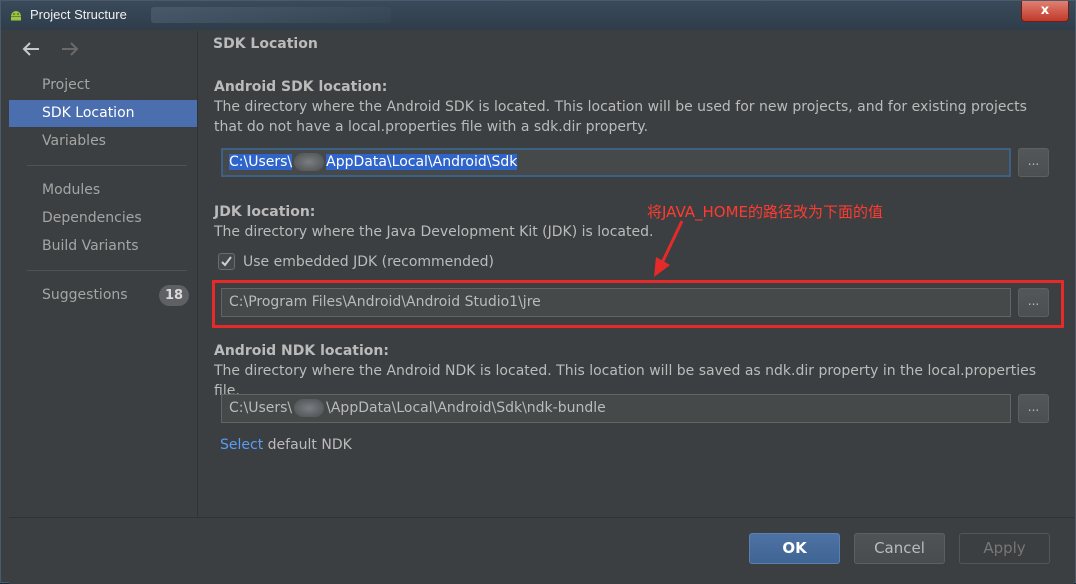 This screenshot has width=1076, height=584. Describe the element at coordinates (16, 16) in the screenshot. I see `android-studio-icon` at that location.